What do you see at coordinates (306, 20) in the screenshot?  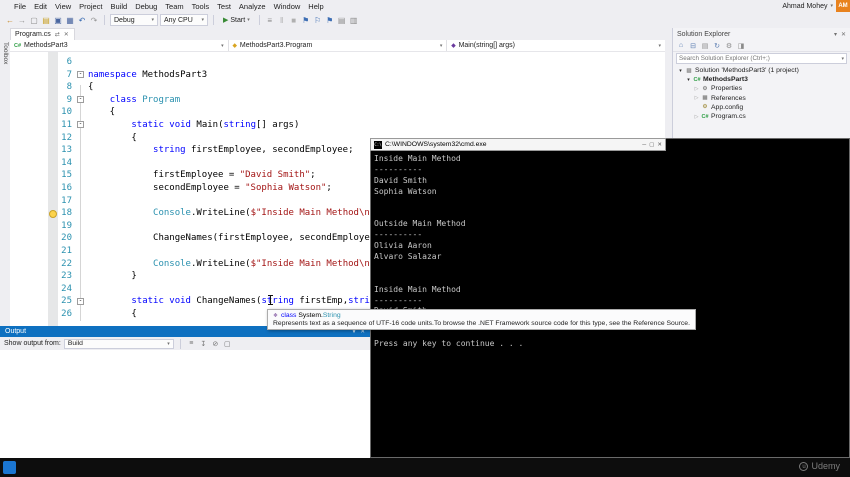 I see `bookmark-icon: ⚑` at bounding box center [306, 20].